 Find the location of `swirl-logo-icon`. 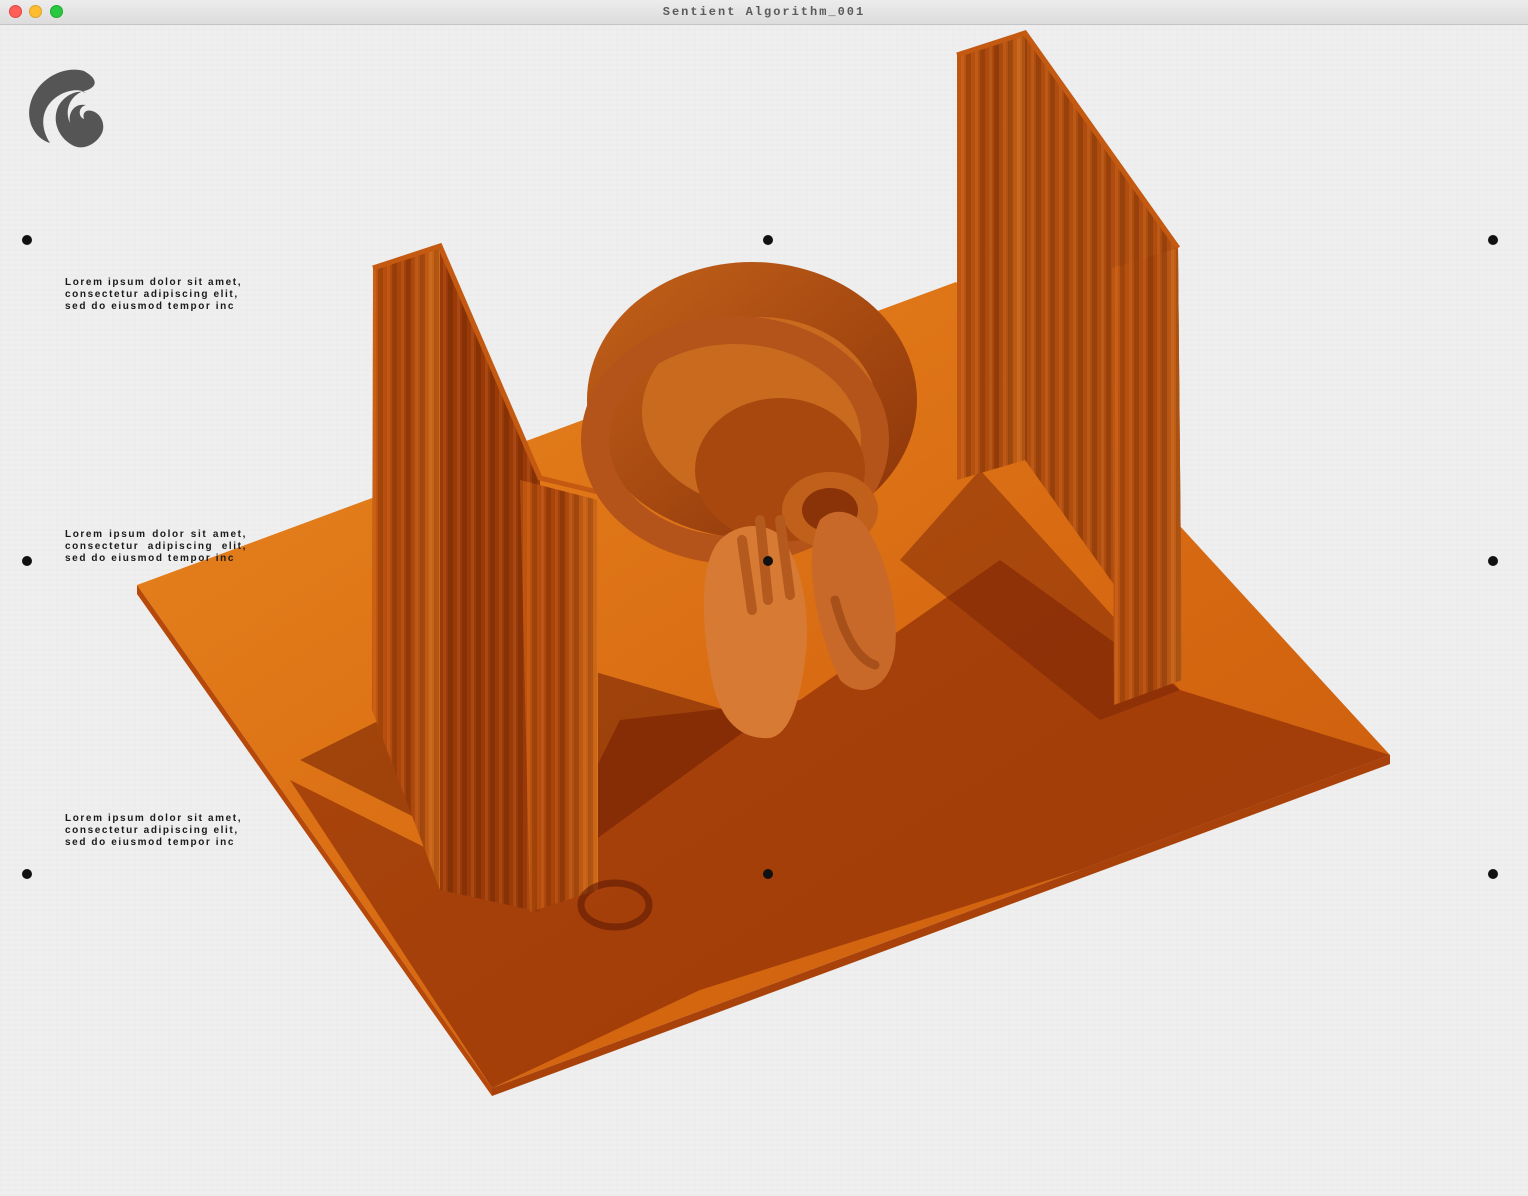

swirl-logo-icon is located at coordinates (66, 108).